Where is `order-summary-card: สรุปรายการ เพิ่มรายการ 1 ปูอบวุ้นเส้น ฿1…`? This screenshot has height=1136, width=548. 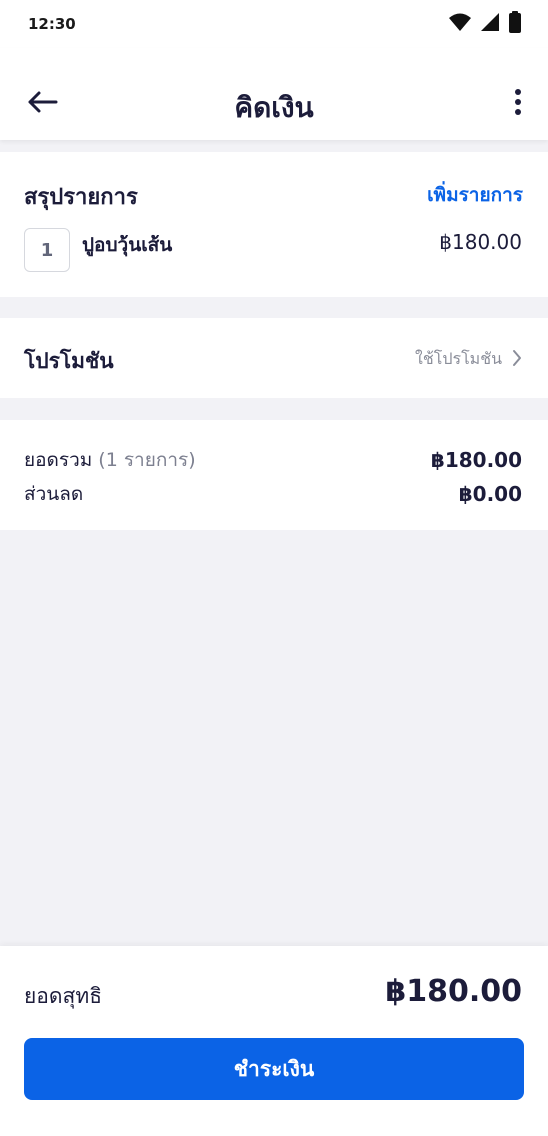
order-summary-card: สรุปรายการ เพิ่มรายการ 1 ปูอบวุ้นเส้น ฿1… is located at coordinates (274, 224).